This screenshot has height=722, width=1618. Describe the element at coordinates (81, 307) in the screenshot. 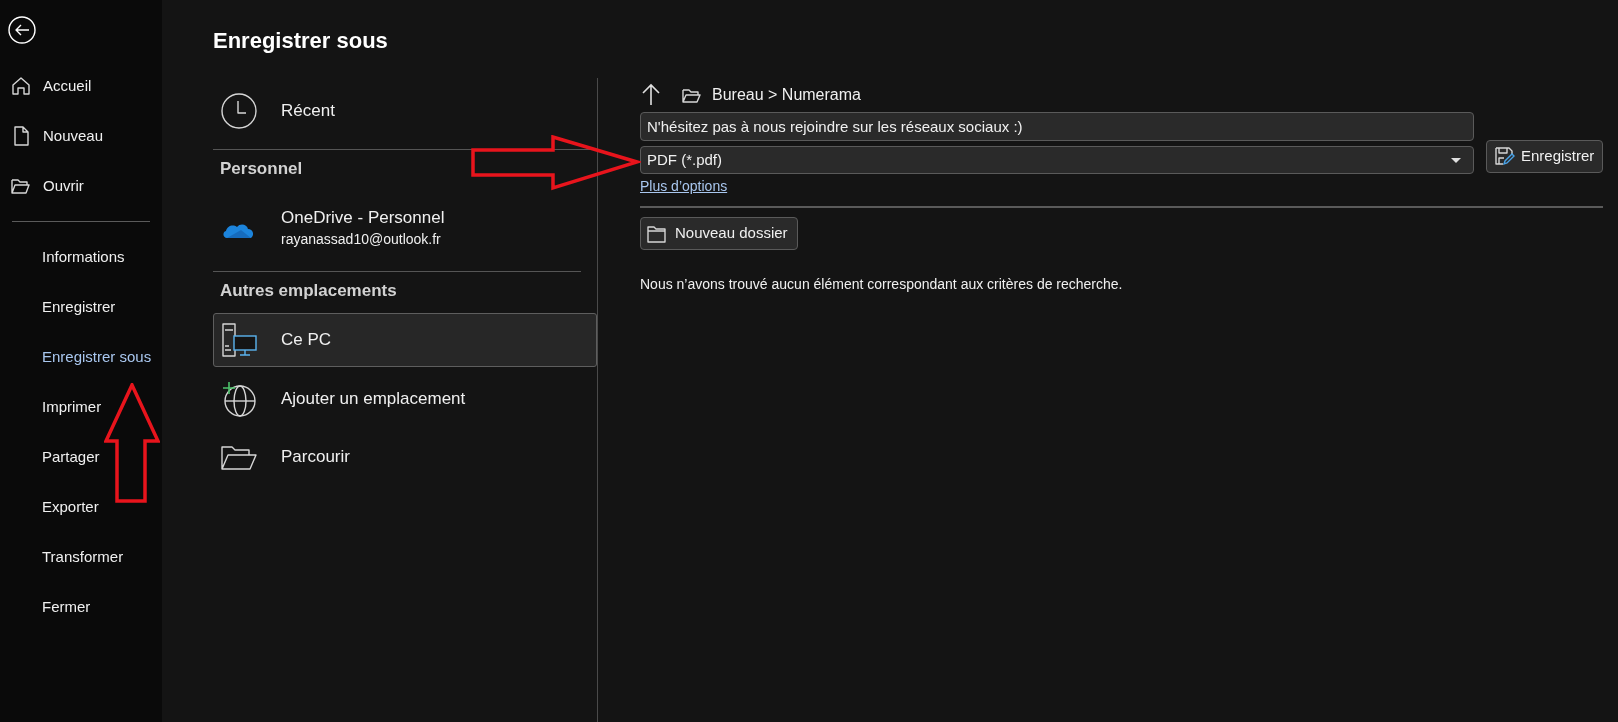

I see `nav-item: Enregistrer` at that location.